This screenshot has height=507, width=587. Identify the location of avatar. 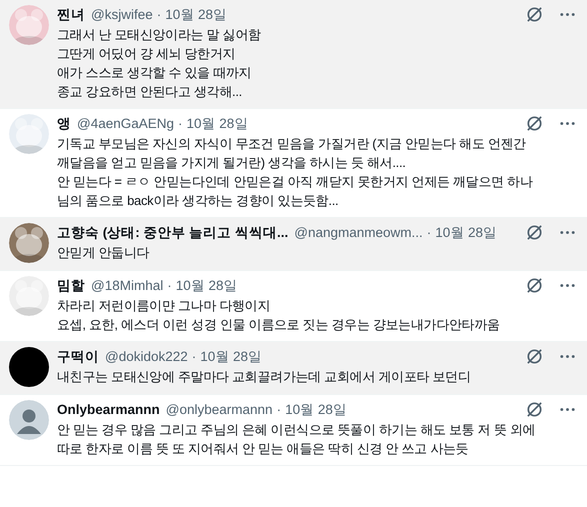
(29, 367).